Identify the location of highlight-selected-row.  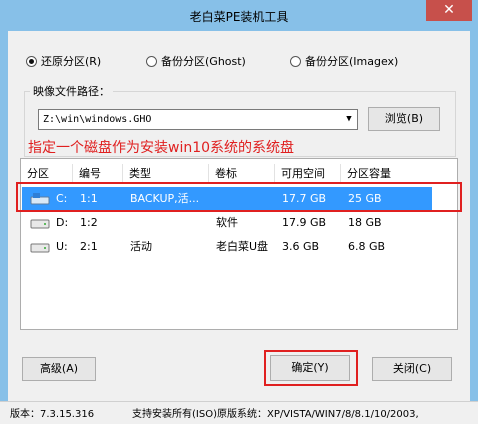
(239, 197).